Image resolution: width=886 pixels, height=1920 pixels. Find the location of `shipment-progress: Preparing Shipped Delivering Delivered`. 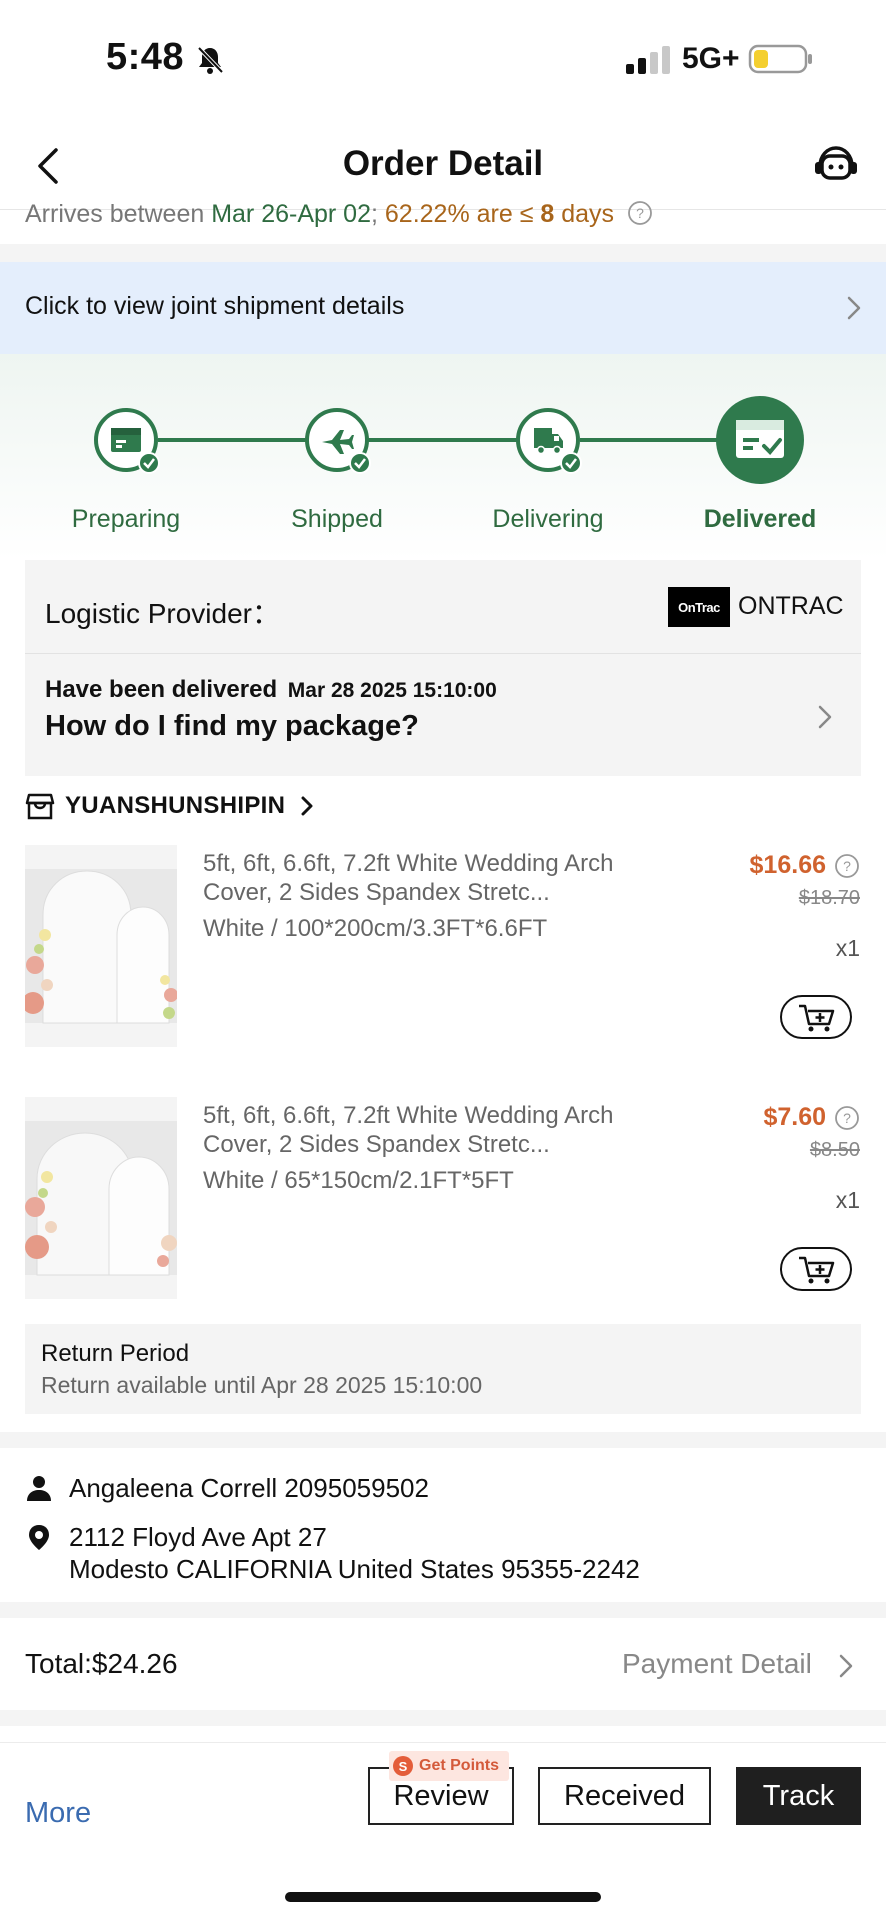

shipment-progress: Preparing Shipped Delivering Delivered is located at coordinates (443, 457).